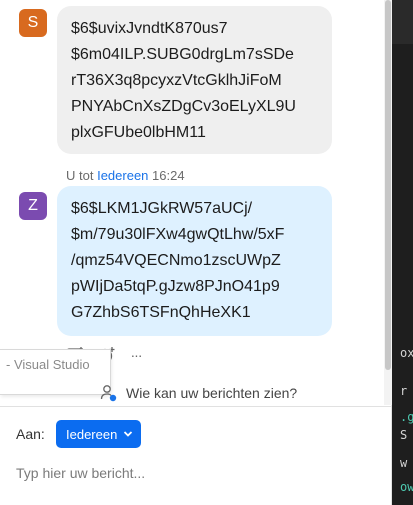 The width and height of the screenshot is (413, 505). Describe the element at coordinates (406, 417) in the screenshot. I see `background-code-fragment: .g` at that location.